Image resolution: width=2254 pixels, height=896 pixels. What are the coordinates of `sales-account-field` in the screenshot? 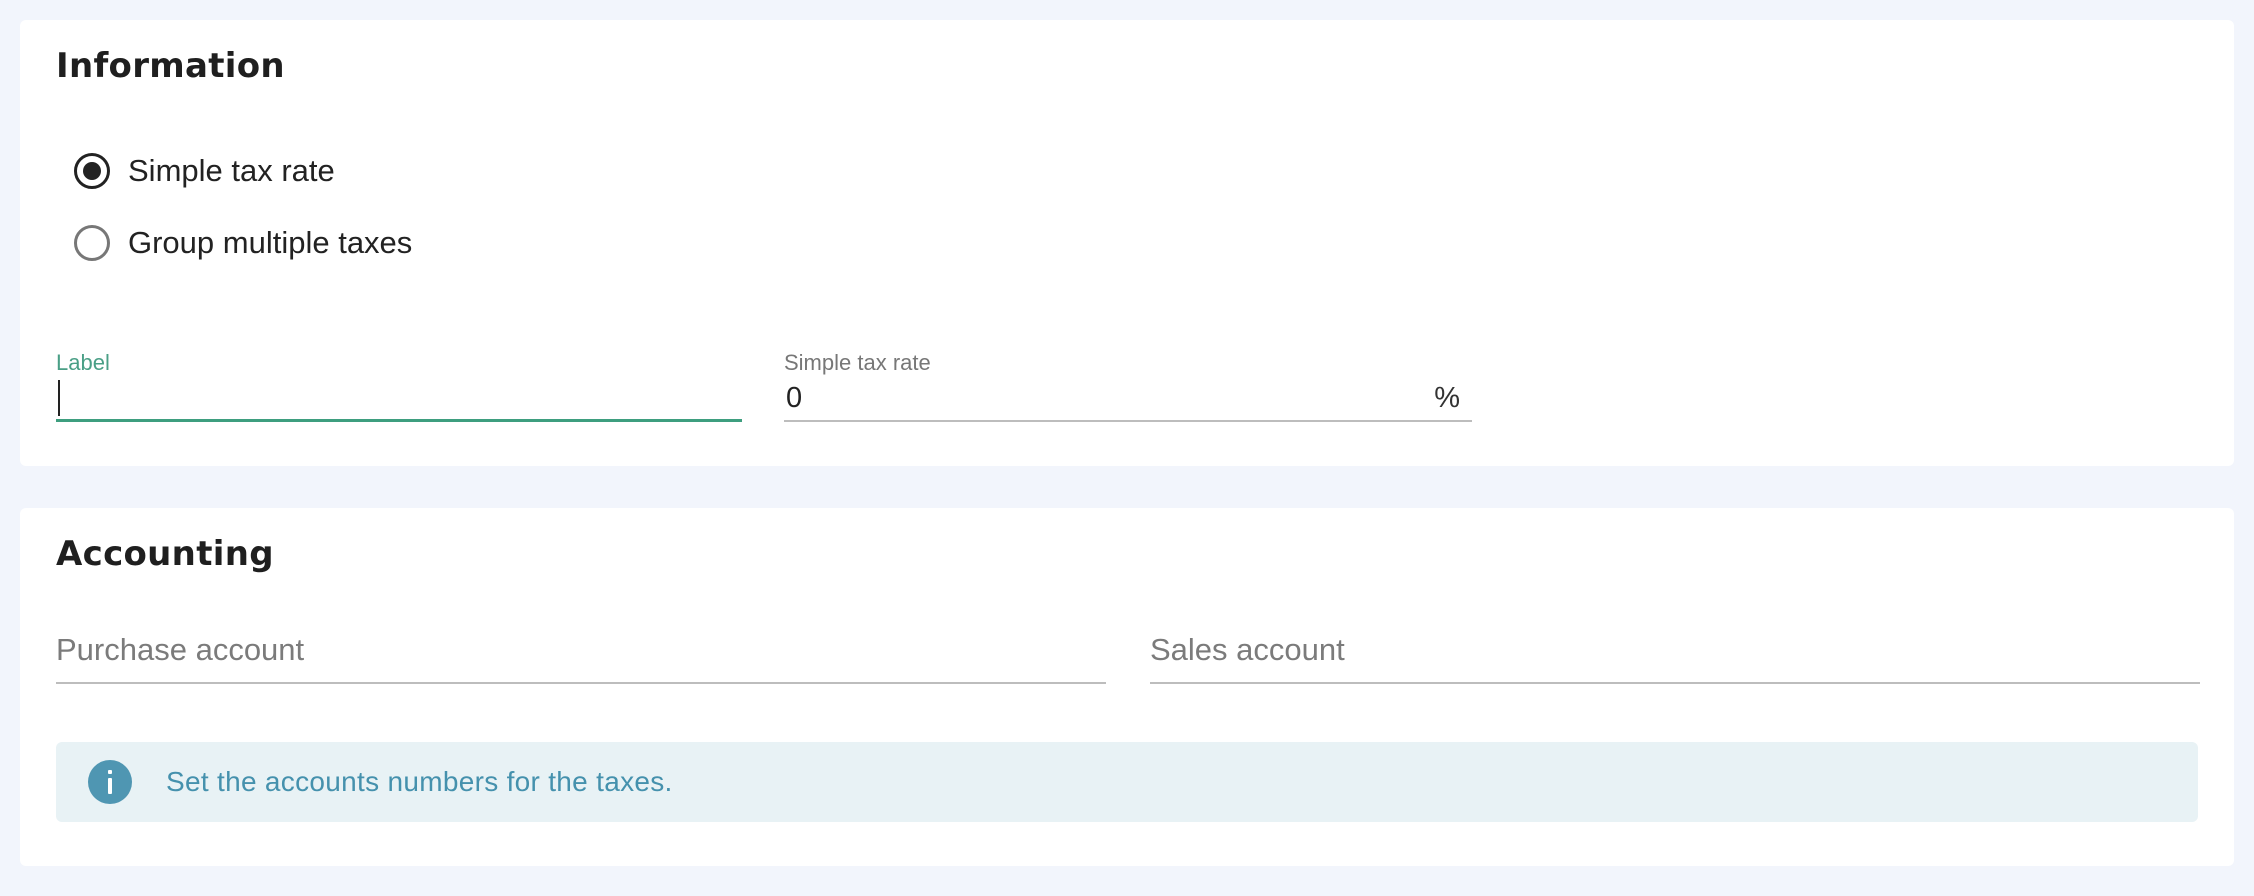 It's located at (1675, 649).